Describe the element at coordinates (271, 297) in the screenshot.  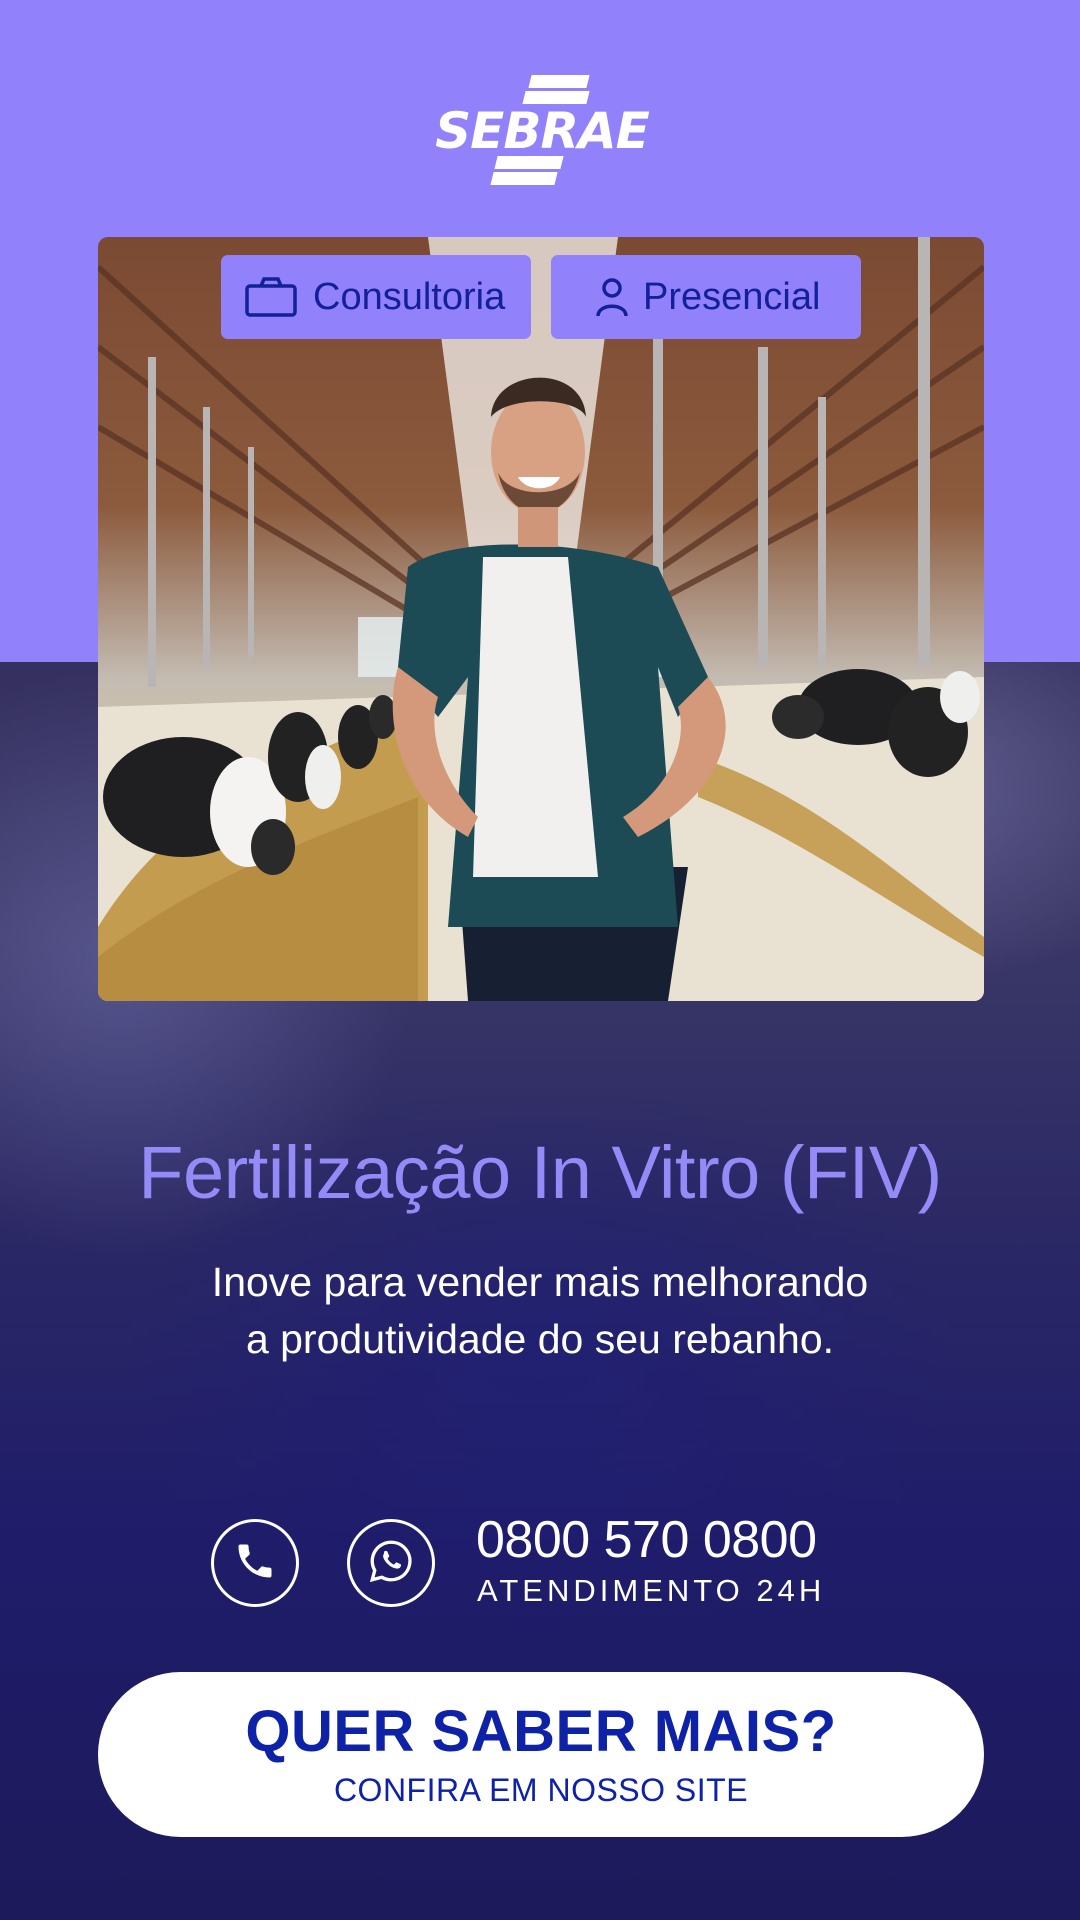
I see `briefcase-icon` at that location.